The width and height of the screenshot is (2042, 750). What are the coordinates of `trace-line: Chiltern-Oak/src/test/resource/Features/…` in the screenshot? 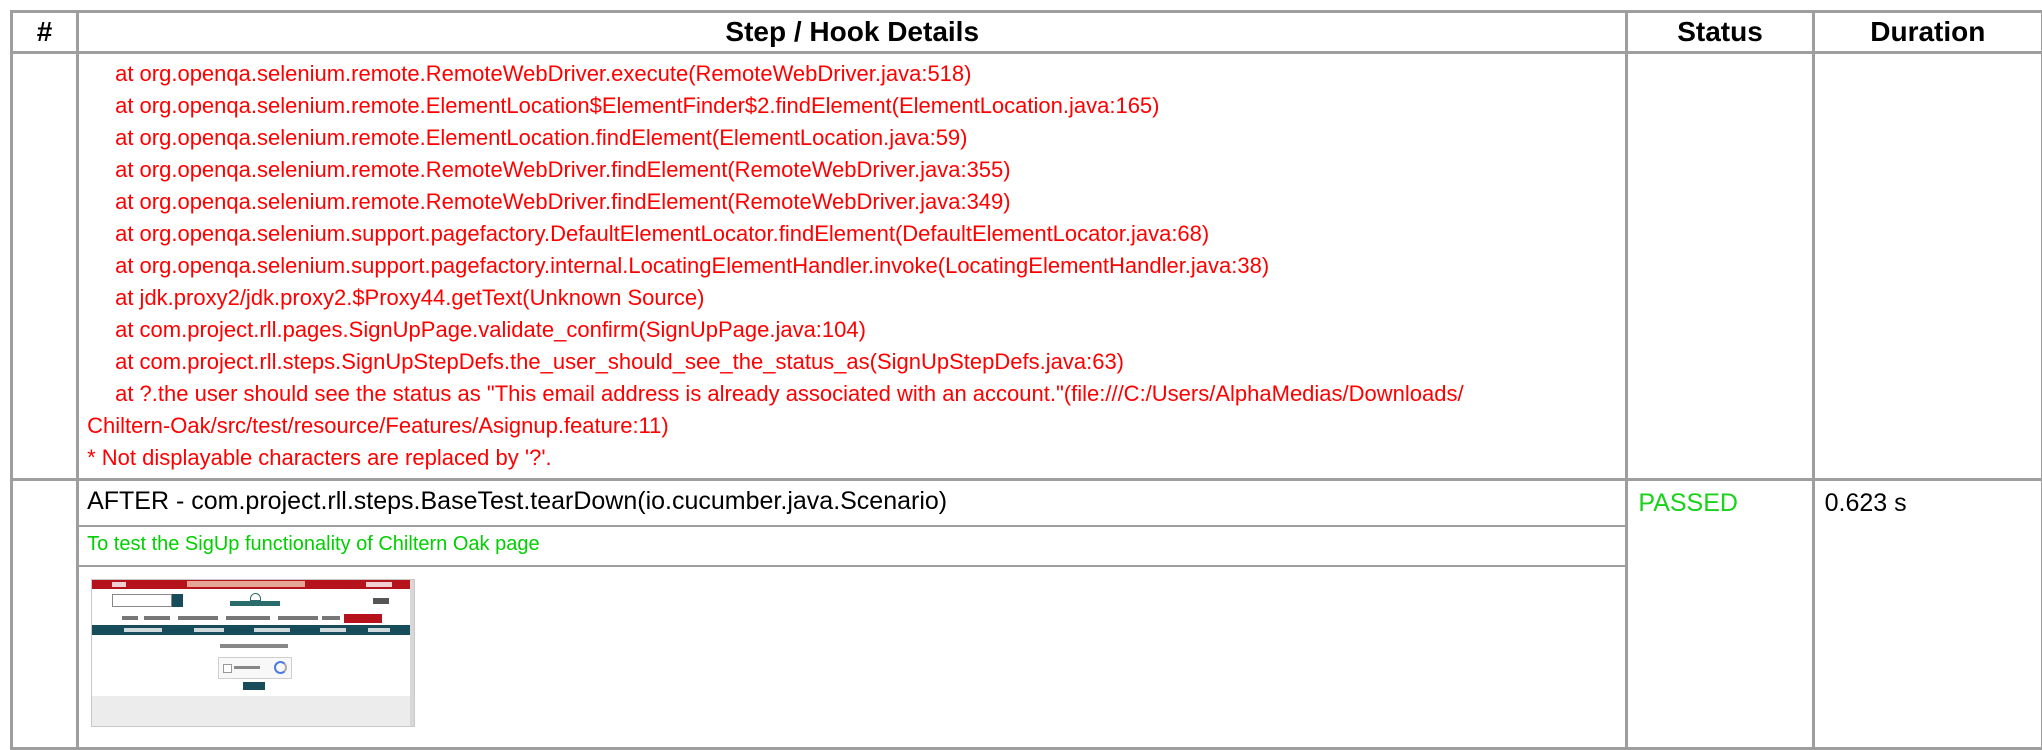 It's located at (852, 426).